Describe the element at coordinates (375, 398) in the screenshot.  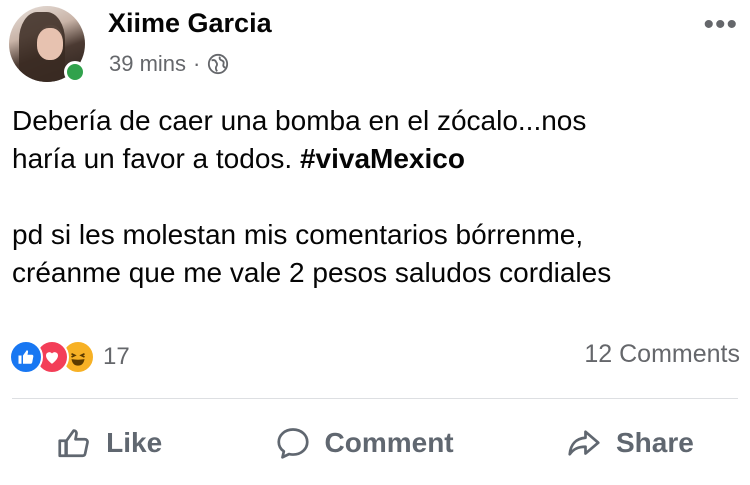
I see `divider` at that location.